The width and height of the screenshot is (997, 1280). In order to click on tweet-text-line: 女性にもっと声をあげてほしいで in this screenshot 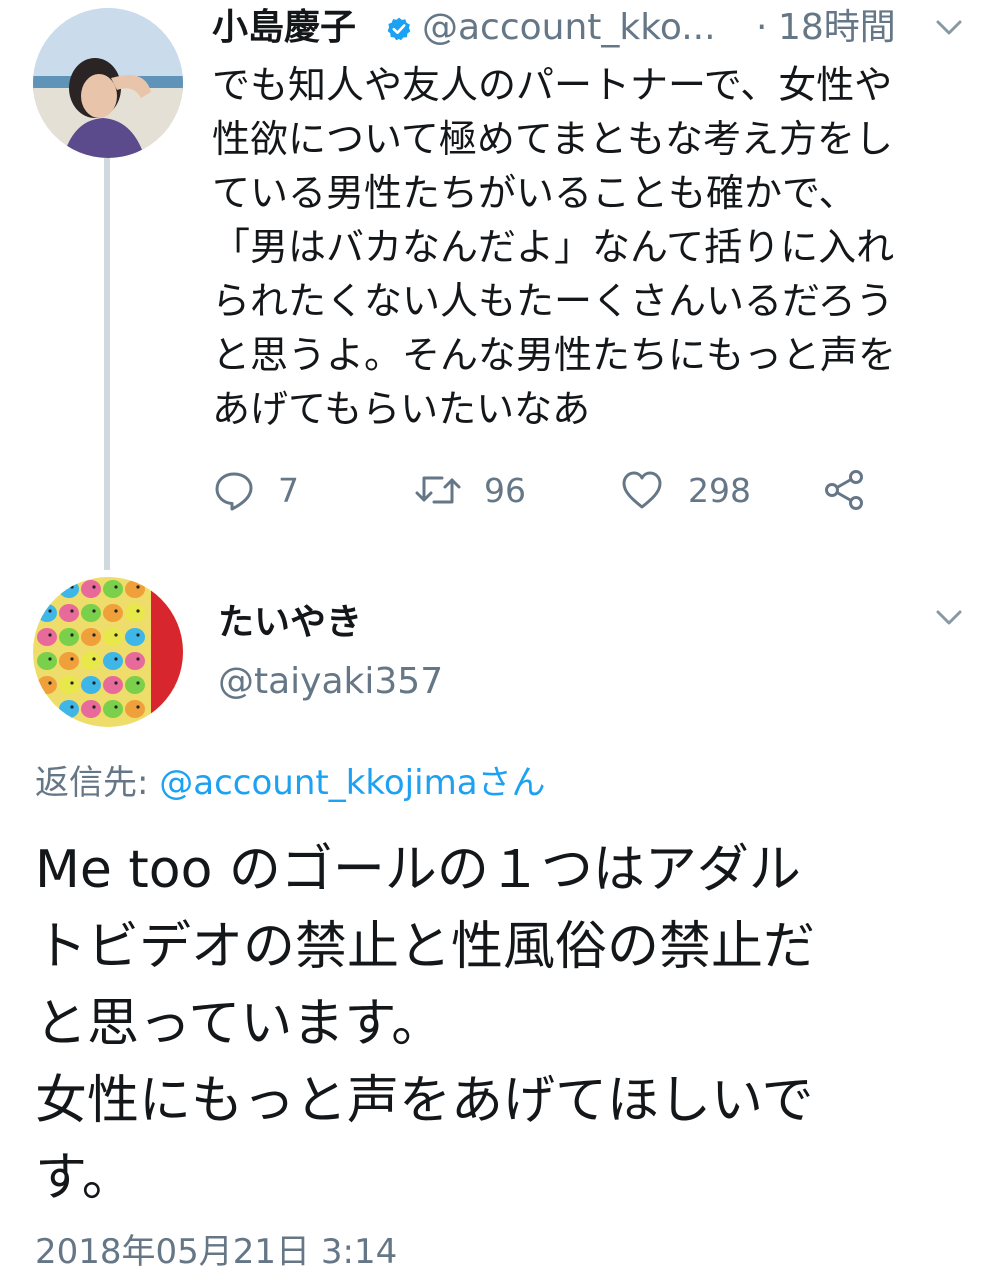, I will do `click(424, 1101)`.